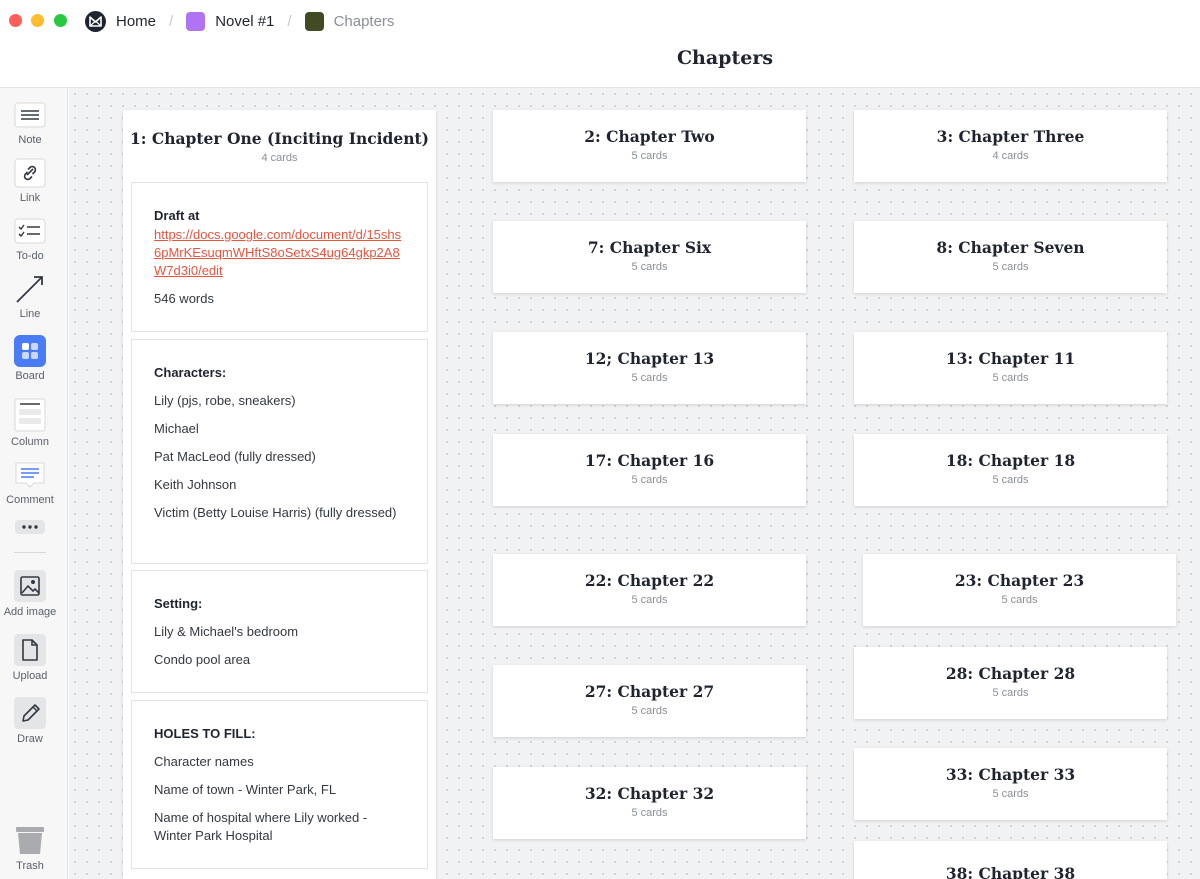  Describe the element at coordinates (60, 20) in the screenshot. I see `zoom-window-button` at that location.